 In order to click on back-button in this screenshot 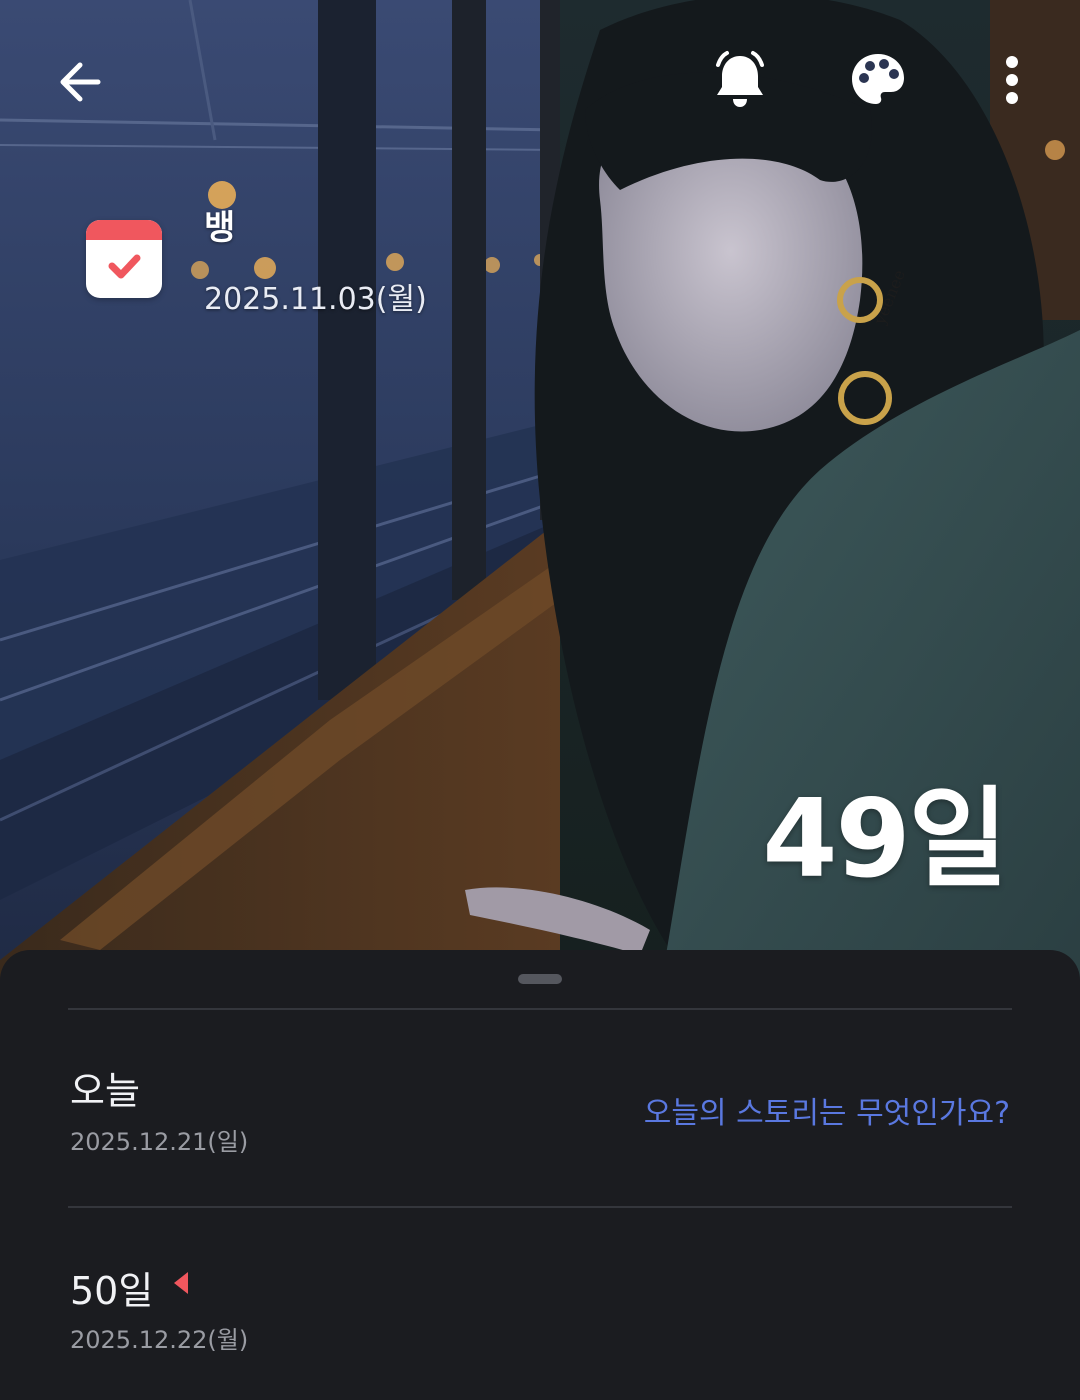, I will do `click(80, 82)`.